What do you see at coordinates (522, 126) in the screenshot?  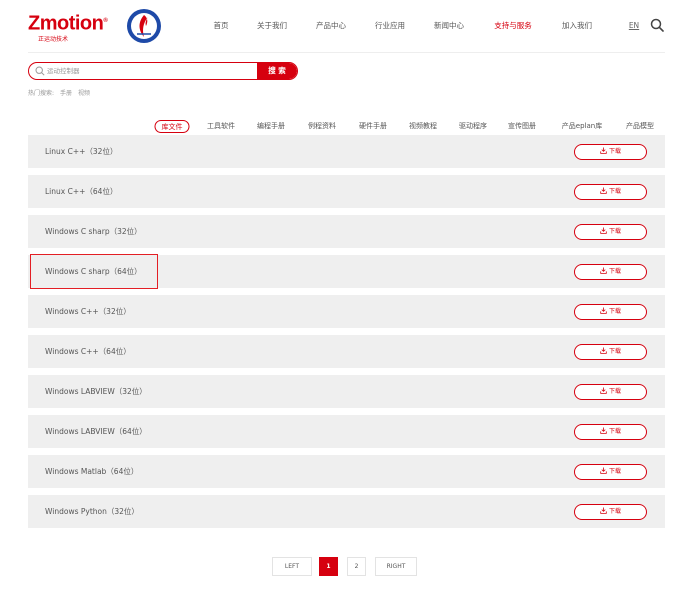 I see `tab-brochures: 宣传图册` at bounding box center [522, 126].